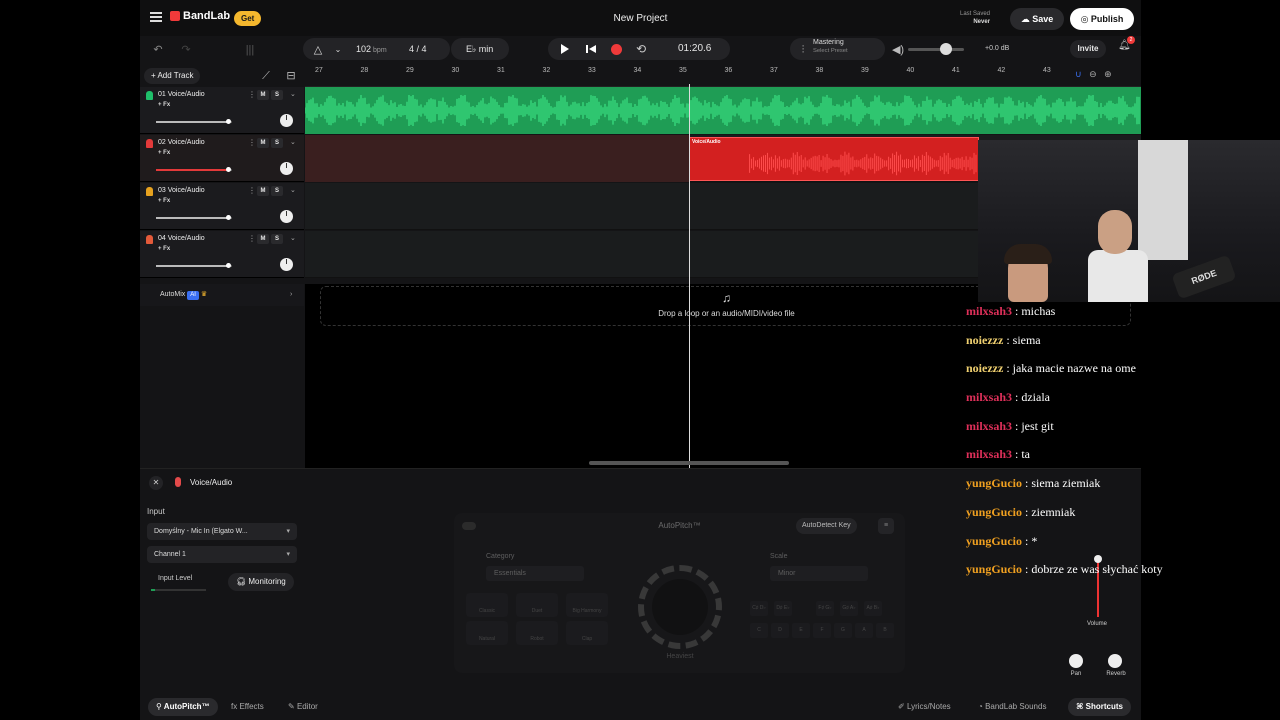 The height and width of the screenshot is (720, 1280). I want to click on track-header: 04 Voice/Audio ⋮ M S ⌄ + Fx, so click(222, 254).